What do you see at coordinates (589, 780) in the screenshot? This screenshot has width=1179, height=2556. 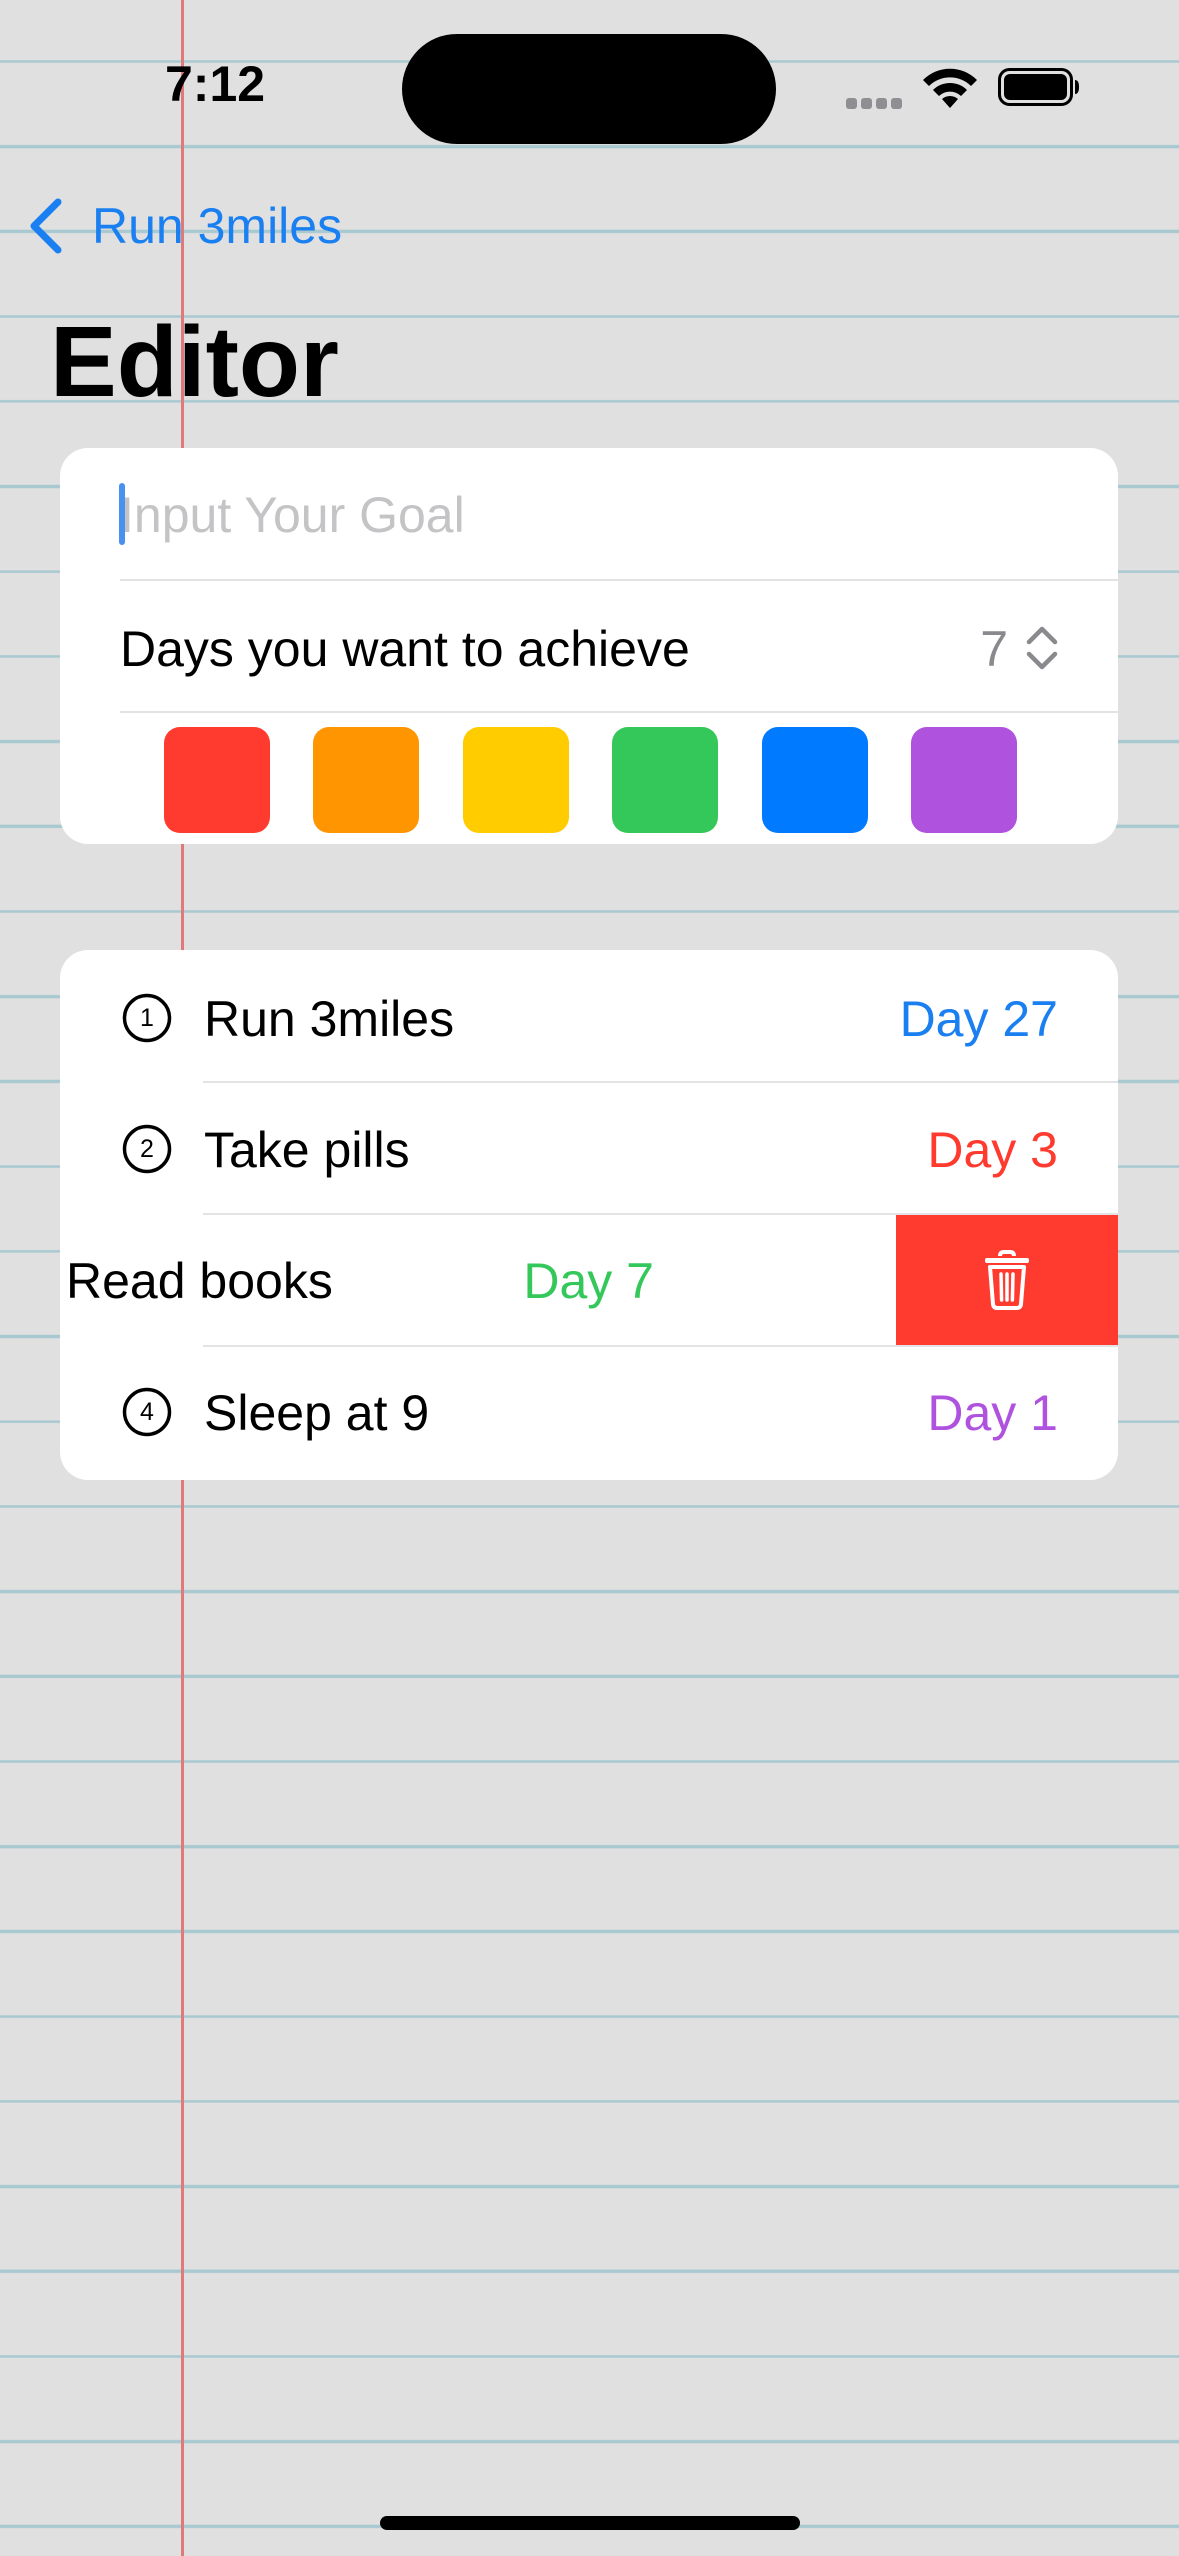 I see `color-picker` at bounding box center [589, 780].